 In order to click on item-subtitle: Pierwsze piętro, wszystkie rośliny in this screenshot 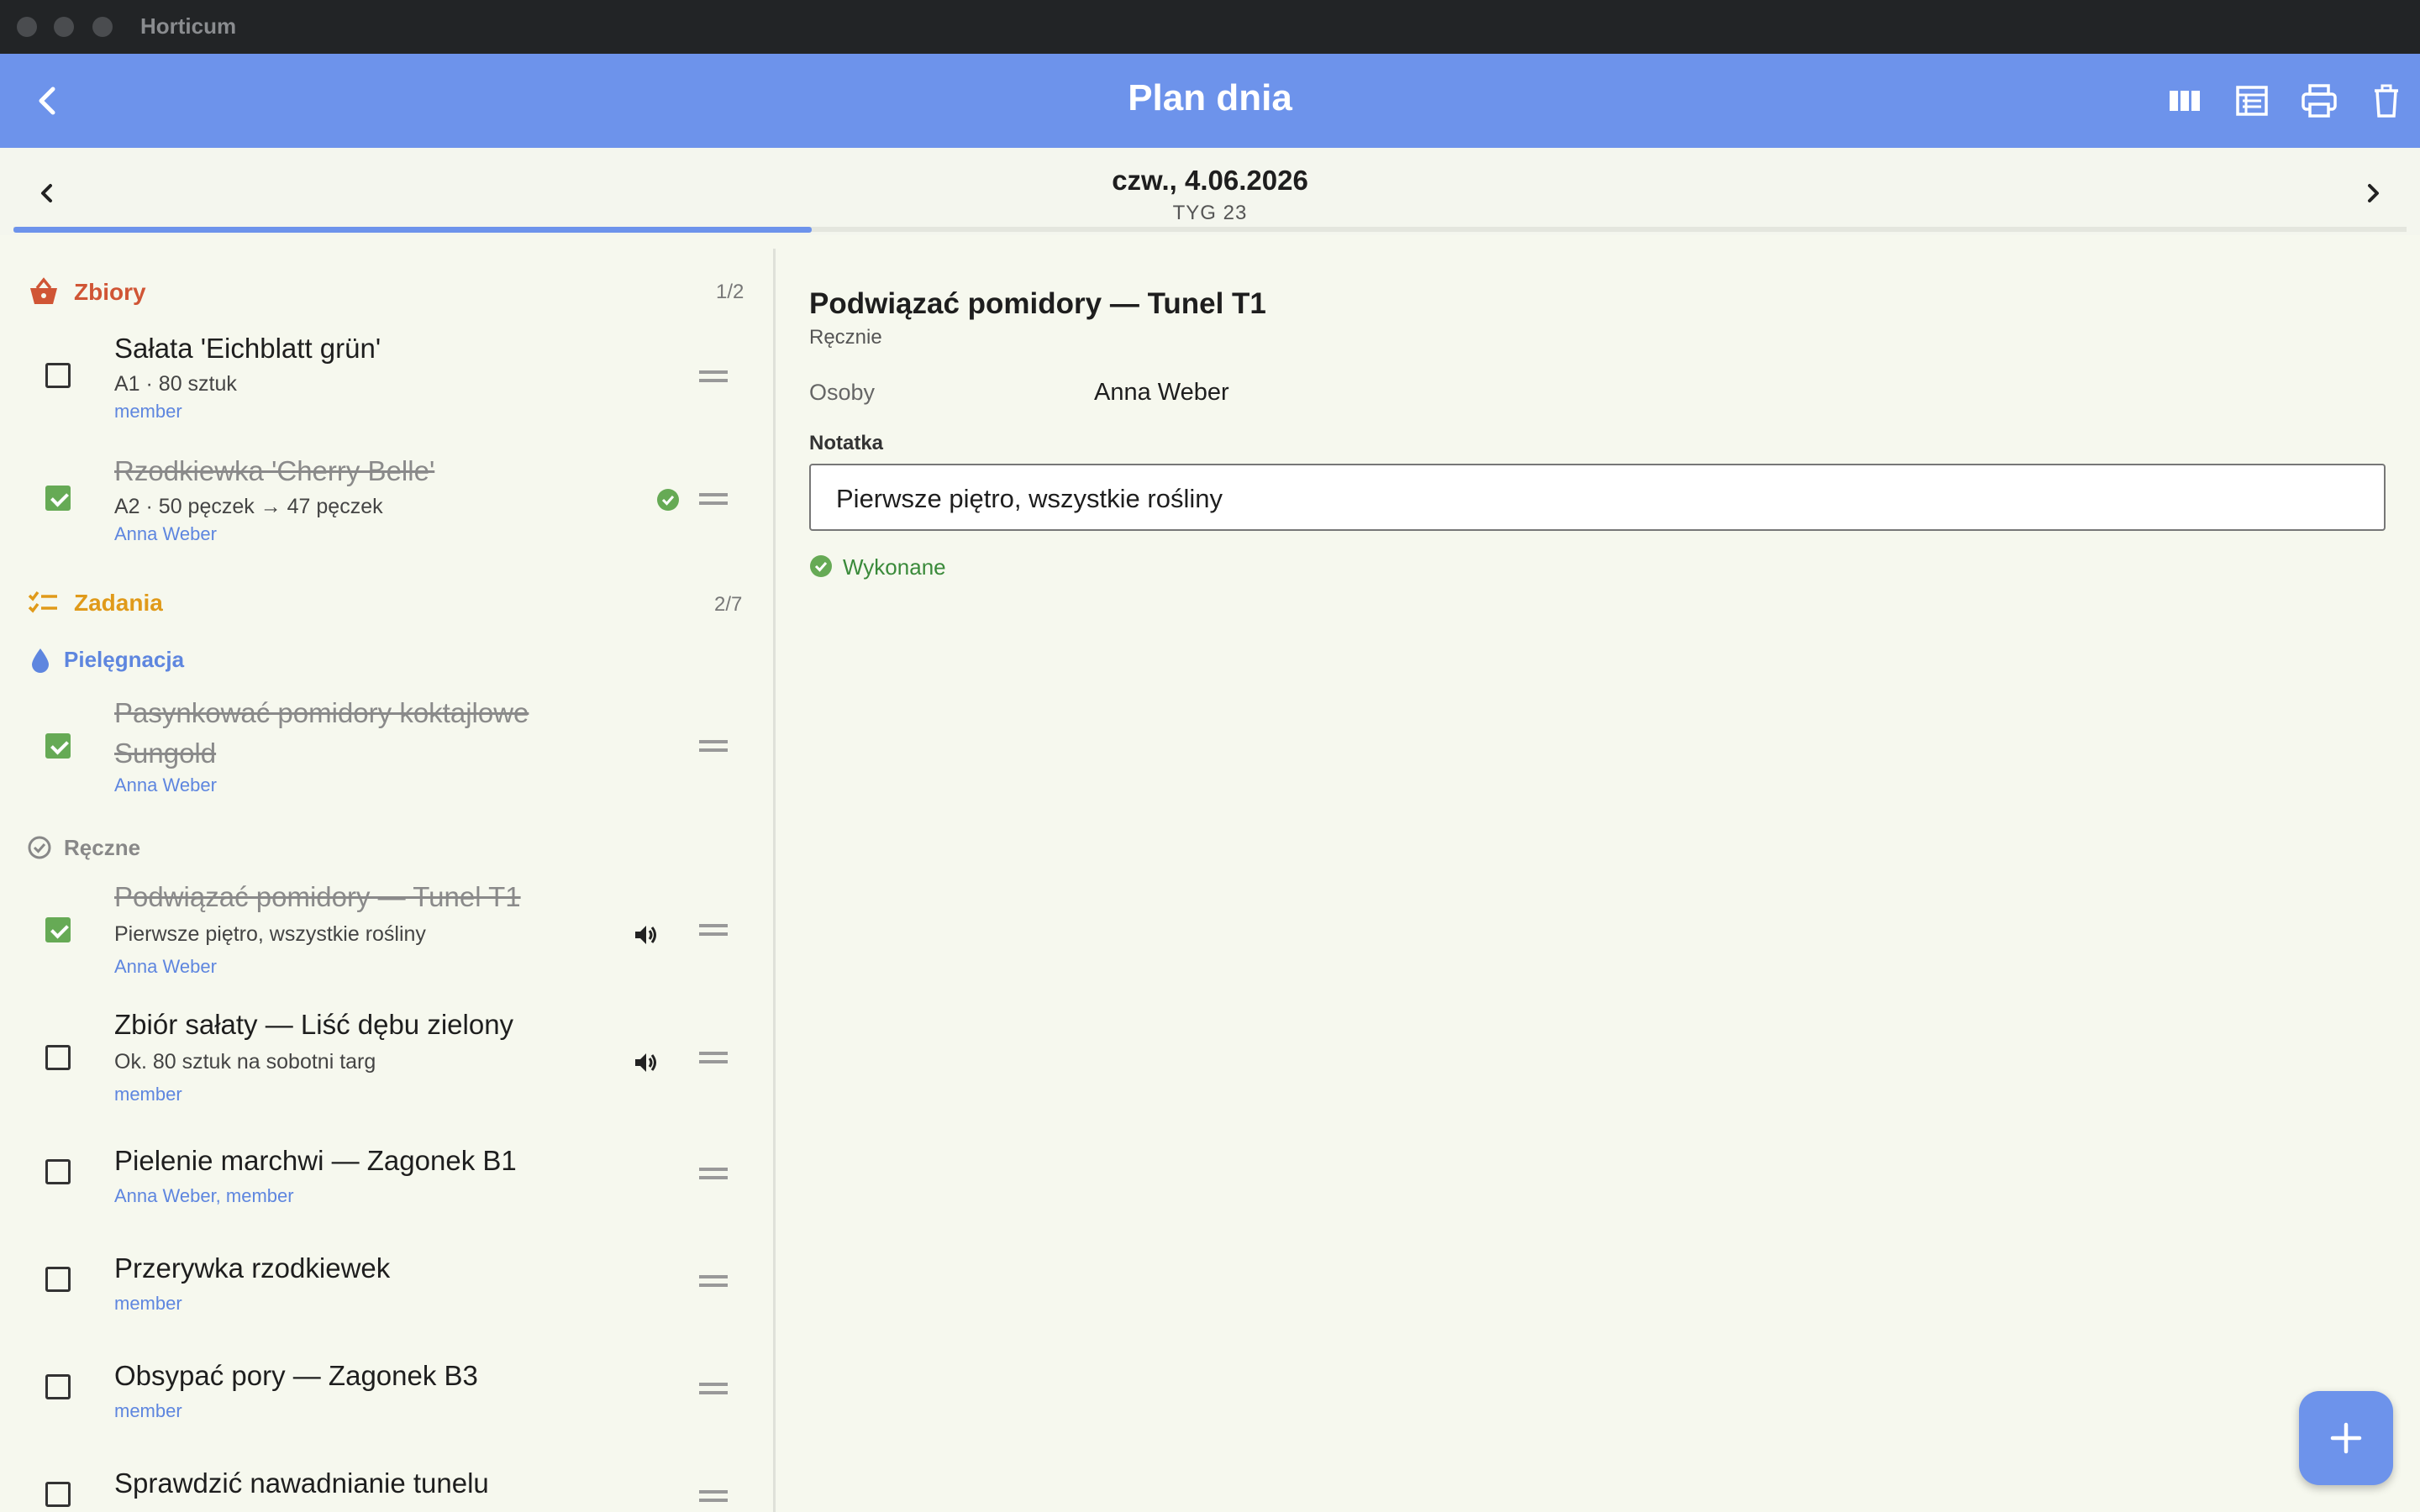, I will do `click(270, 934)`.